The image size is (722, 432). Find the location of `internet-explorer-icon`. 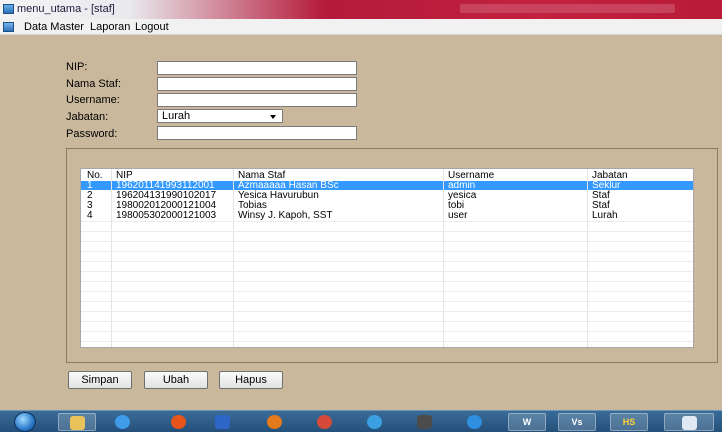

internet-explorer-icon is located at coordinates (122, 422).